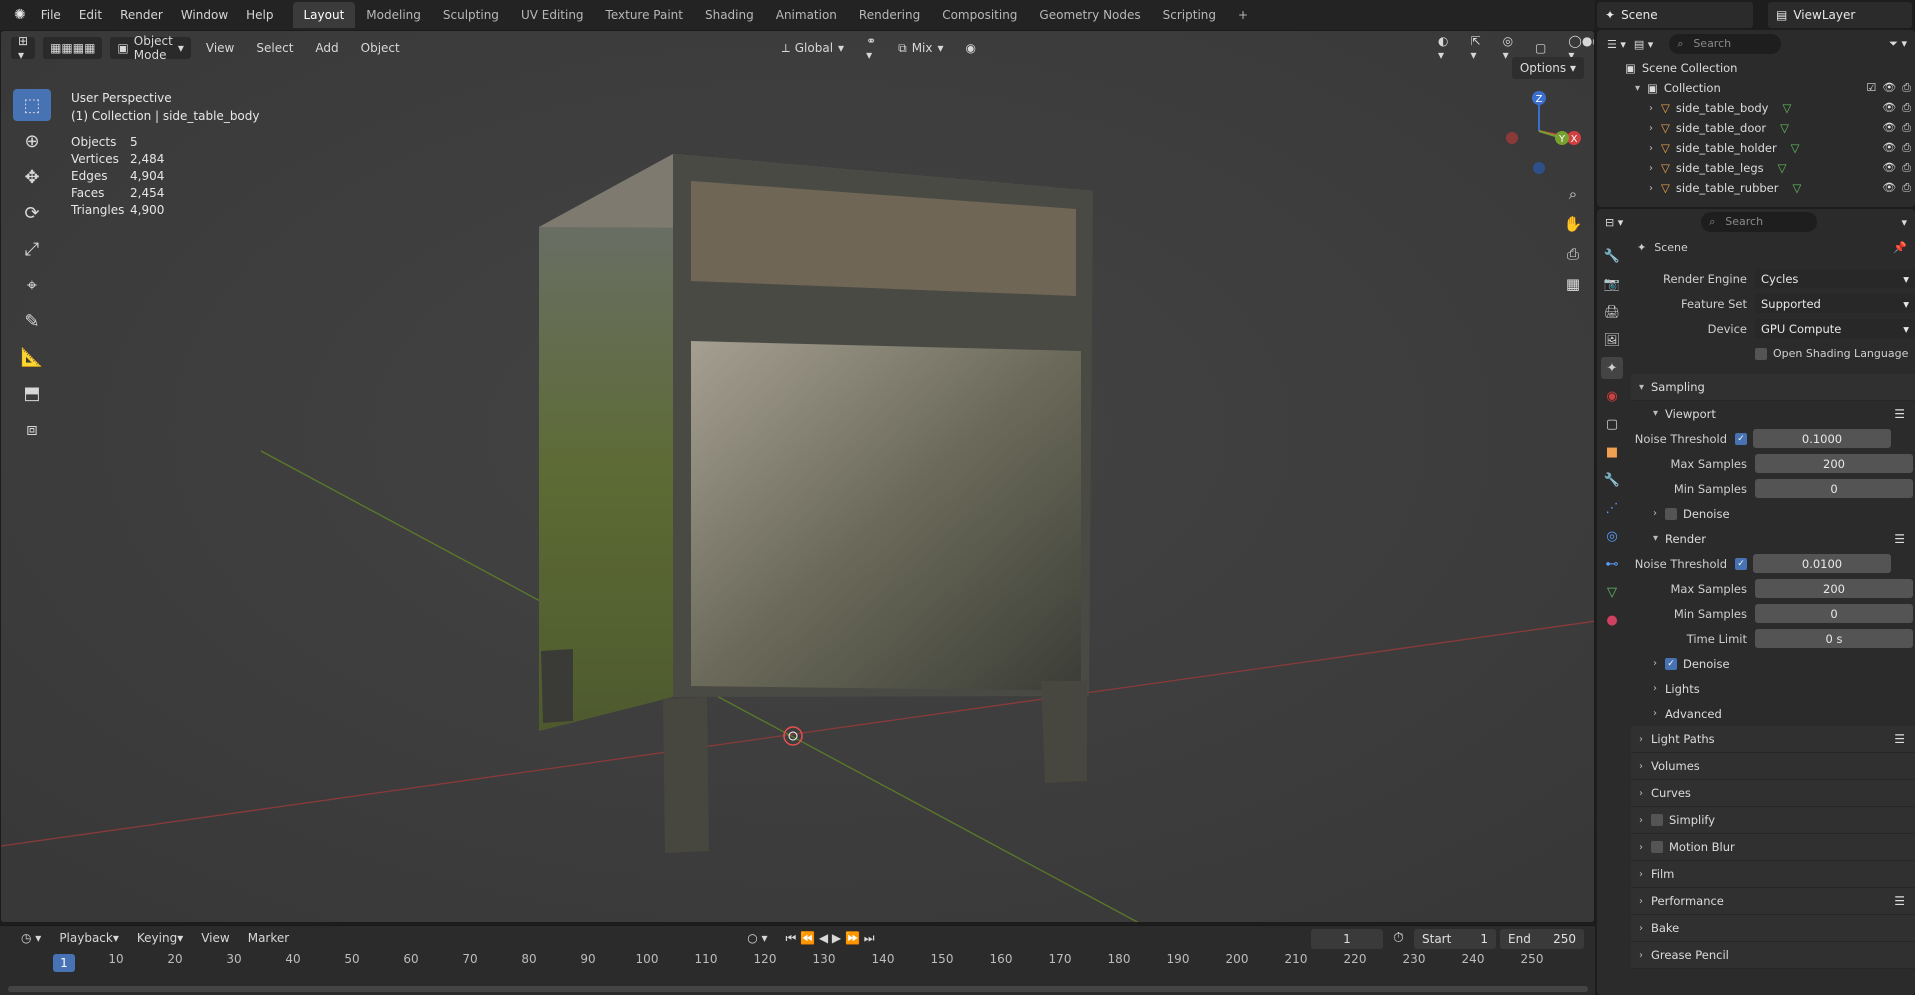 This screenshot has width=1915, height=995. What do you see at coordinates (1773, 413) in the screenshot?
I see `viewport-subpanel-header: ▾ Viewport ☰` at bounding box center [1773, 413].